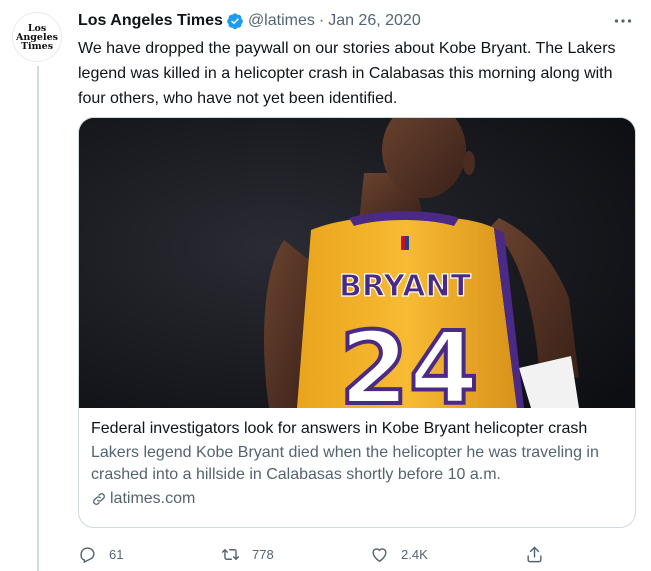 This screenshot has height=571, width=651. What do you see at coordinates (230, 554) in the screenshot?
I see `retweet-icon` at bounding box center [230, 554].